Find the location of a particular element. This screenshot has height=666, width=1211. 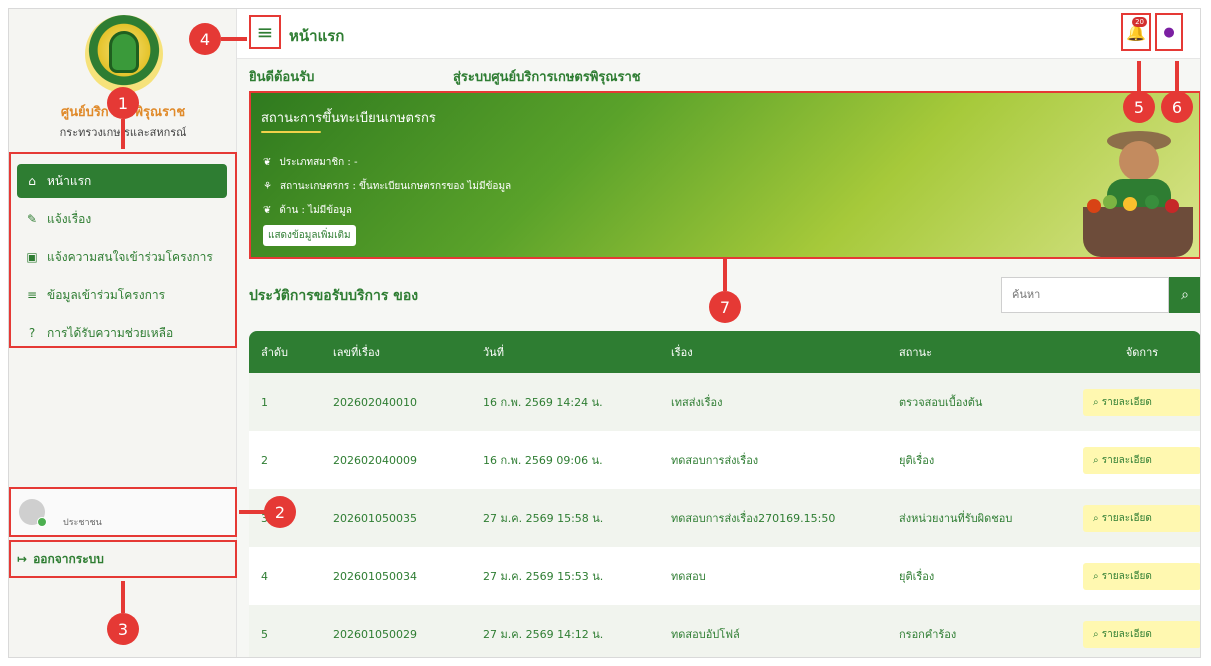

help-icon: ? is located at coordinates (32, 333).